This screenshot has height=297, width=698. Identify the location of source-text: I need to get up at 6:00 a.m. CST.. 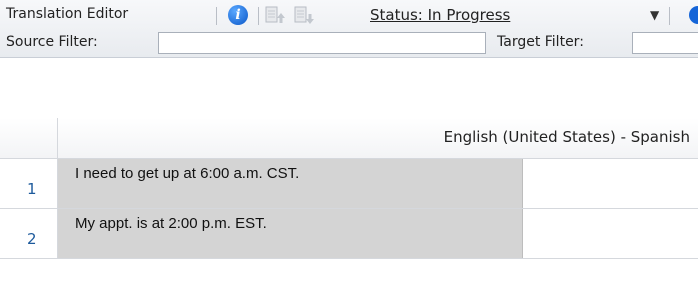
(187, 173).